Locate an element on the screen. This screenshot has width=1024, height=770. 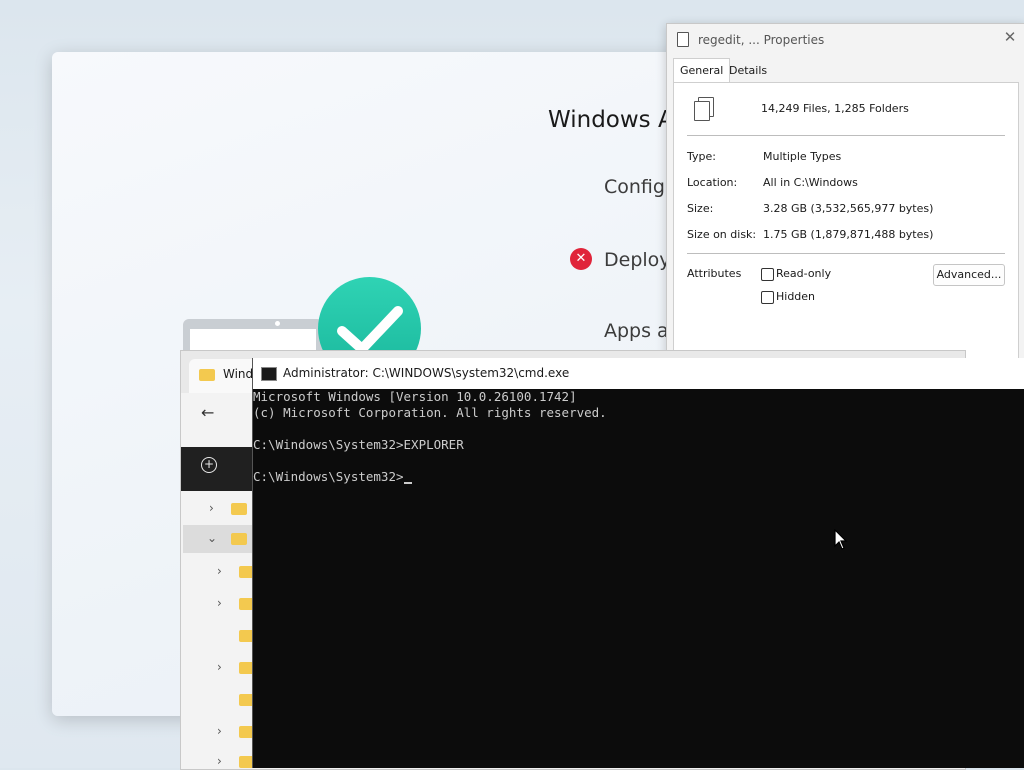
tab-details: Details is located at coordinates (748, 71).